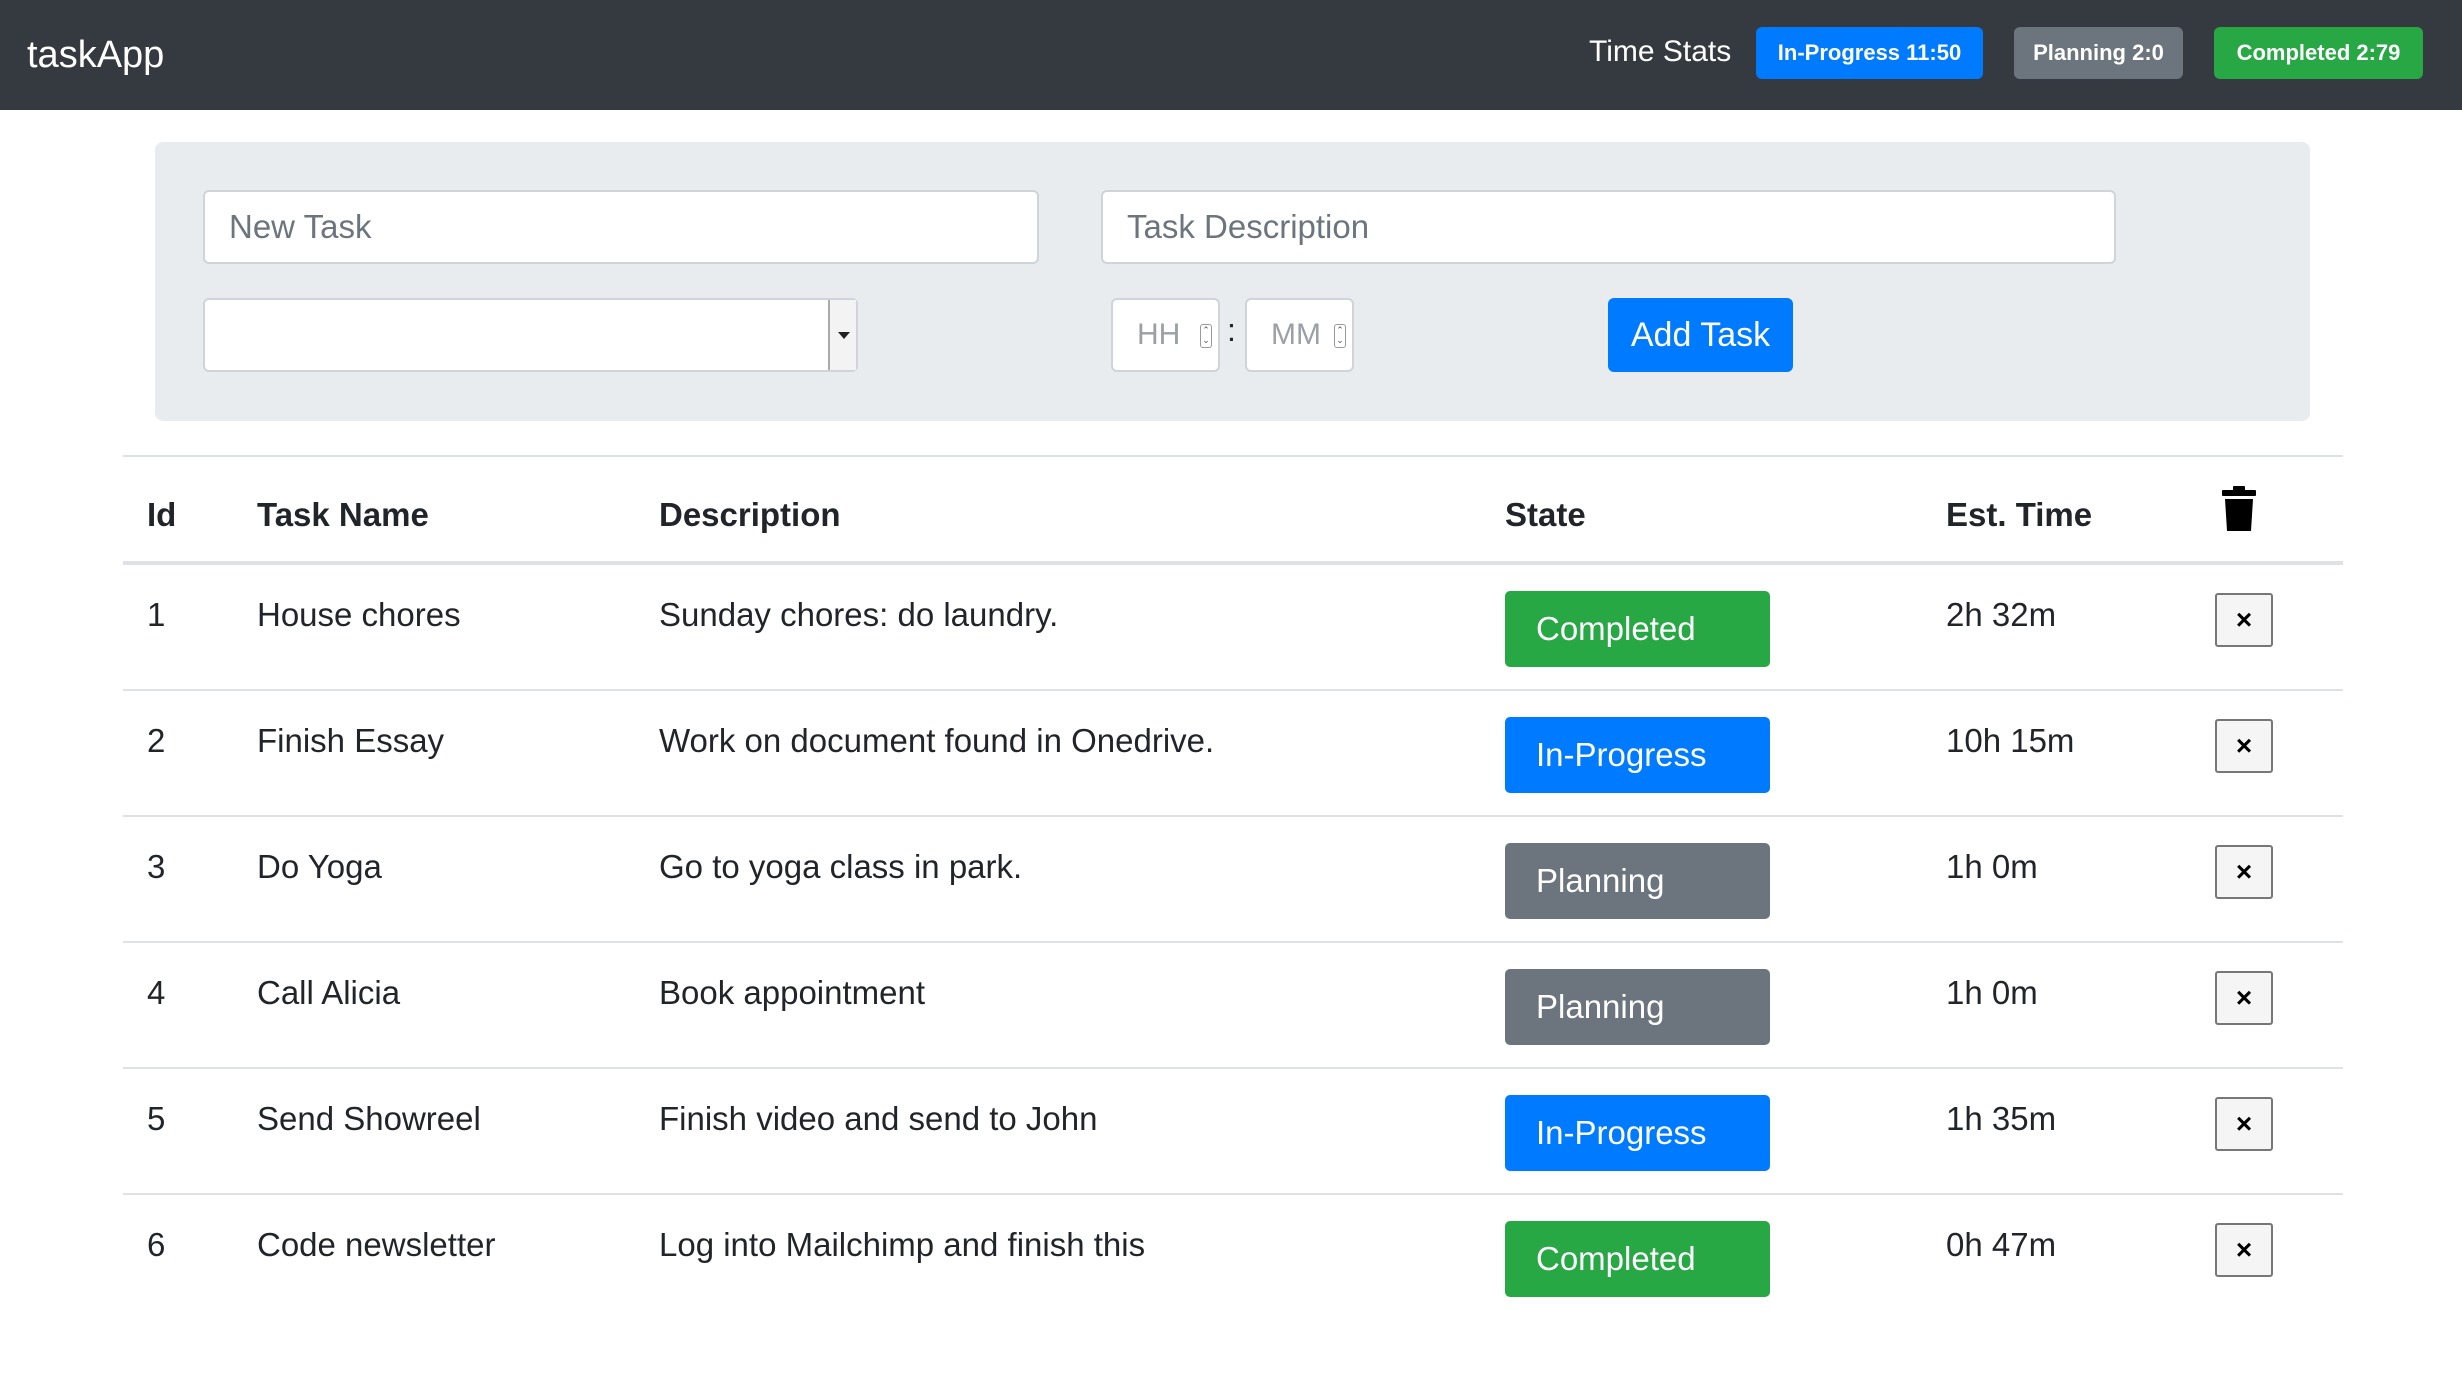  What do you see at coordinates (156, 1244) in the screenshot?
I see `task-id: 6` at bounding box center [156, 1244].